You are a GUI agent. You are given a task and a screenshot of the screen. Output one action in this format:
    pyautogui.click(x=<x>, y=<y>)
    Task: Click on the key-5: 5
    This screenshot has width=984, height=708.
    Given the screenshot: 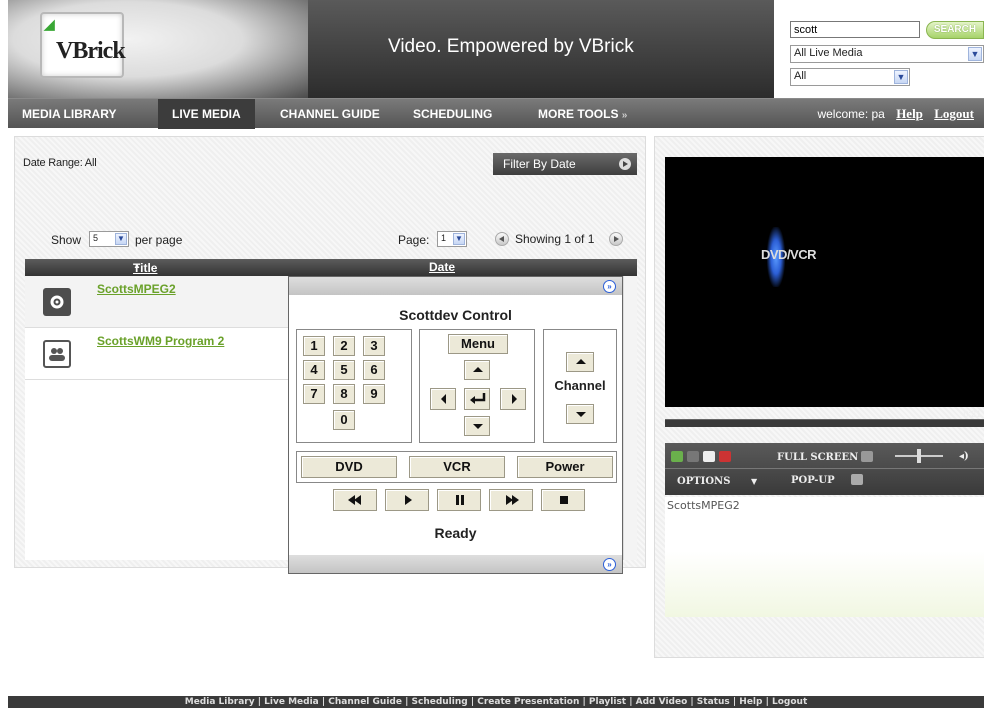 What is the action you would take?
    pyautogui.click(x=344, y=370)
    